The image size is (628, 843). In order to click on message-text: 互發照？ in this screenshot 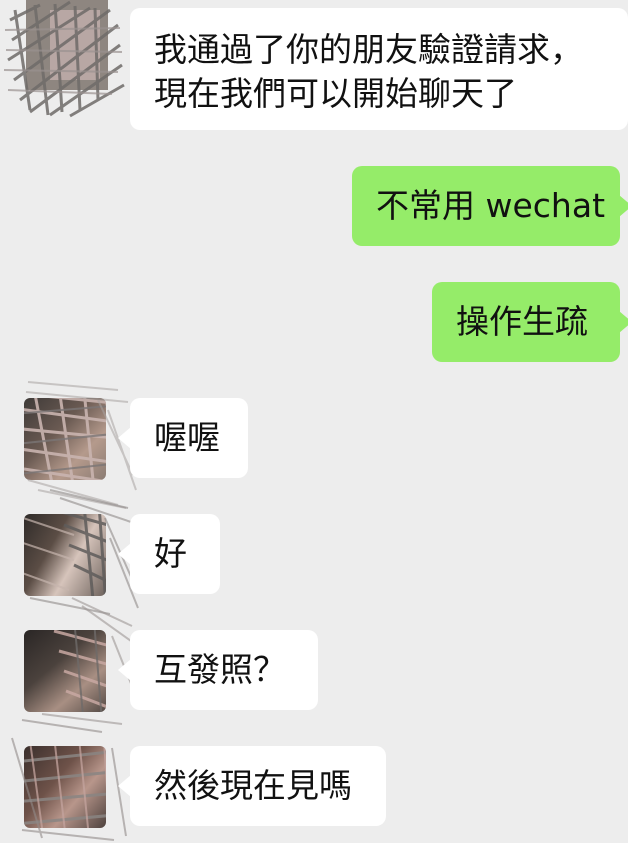, I will do `click(220, 669)`.